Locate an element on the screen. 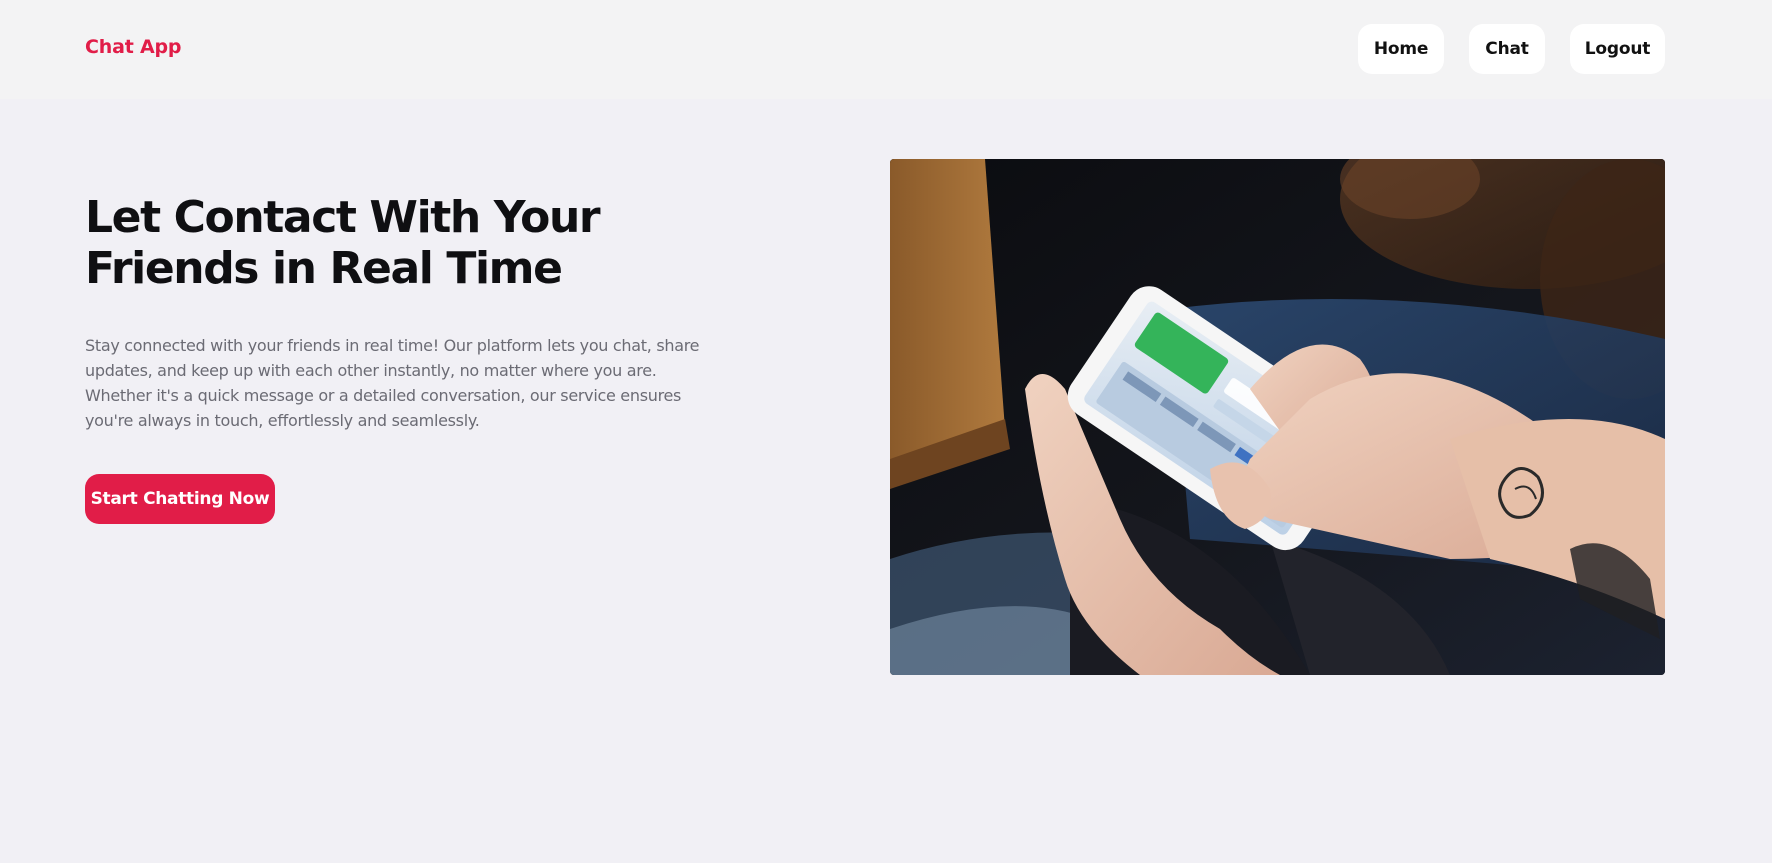  hero-title-line2: Friends in Real Time is located at coordinates (324, 268).